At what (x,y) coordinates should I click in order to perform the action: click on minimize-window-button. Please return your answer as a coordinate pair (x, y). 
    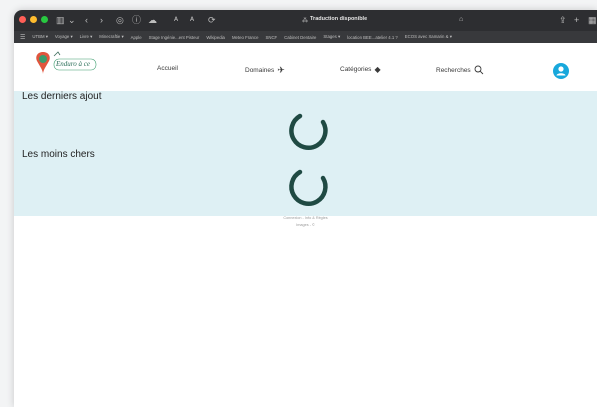
    Looking at the image, I should click on (33, 19).